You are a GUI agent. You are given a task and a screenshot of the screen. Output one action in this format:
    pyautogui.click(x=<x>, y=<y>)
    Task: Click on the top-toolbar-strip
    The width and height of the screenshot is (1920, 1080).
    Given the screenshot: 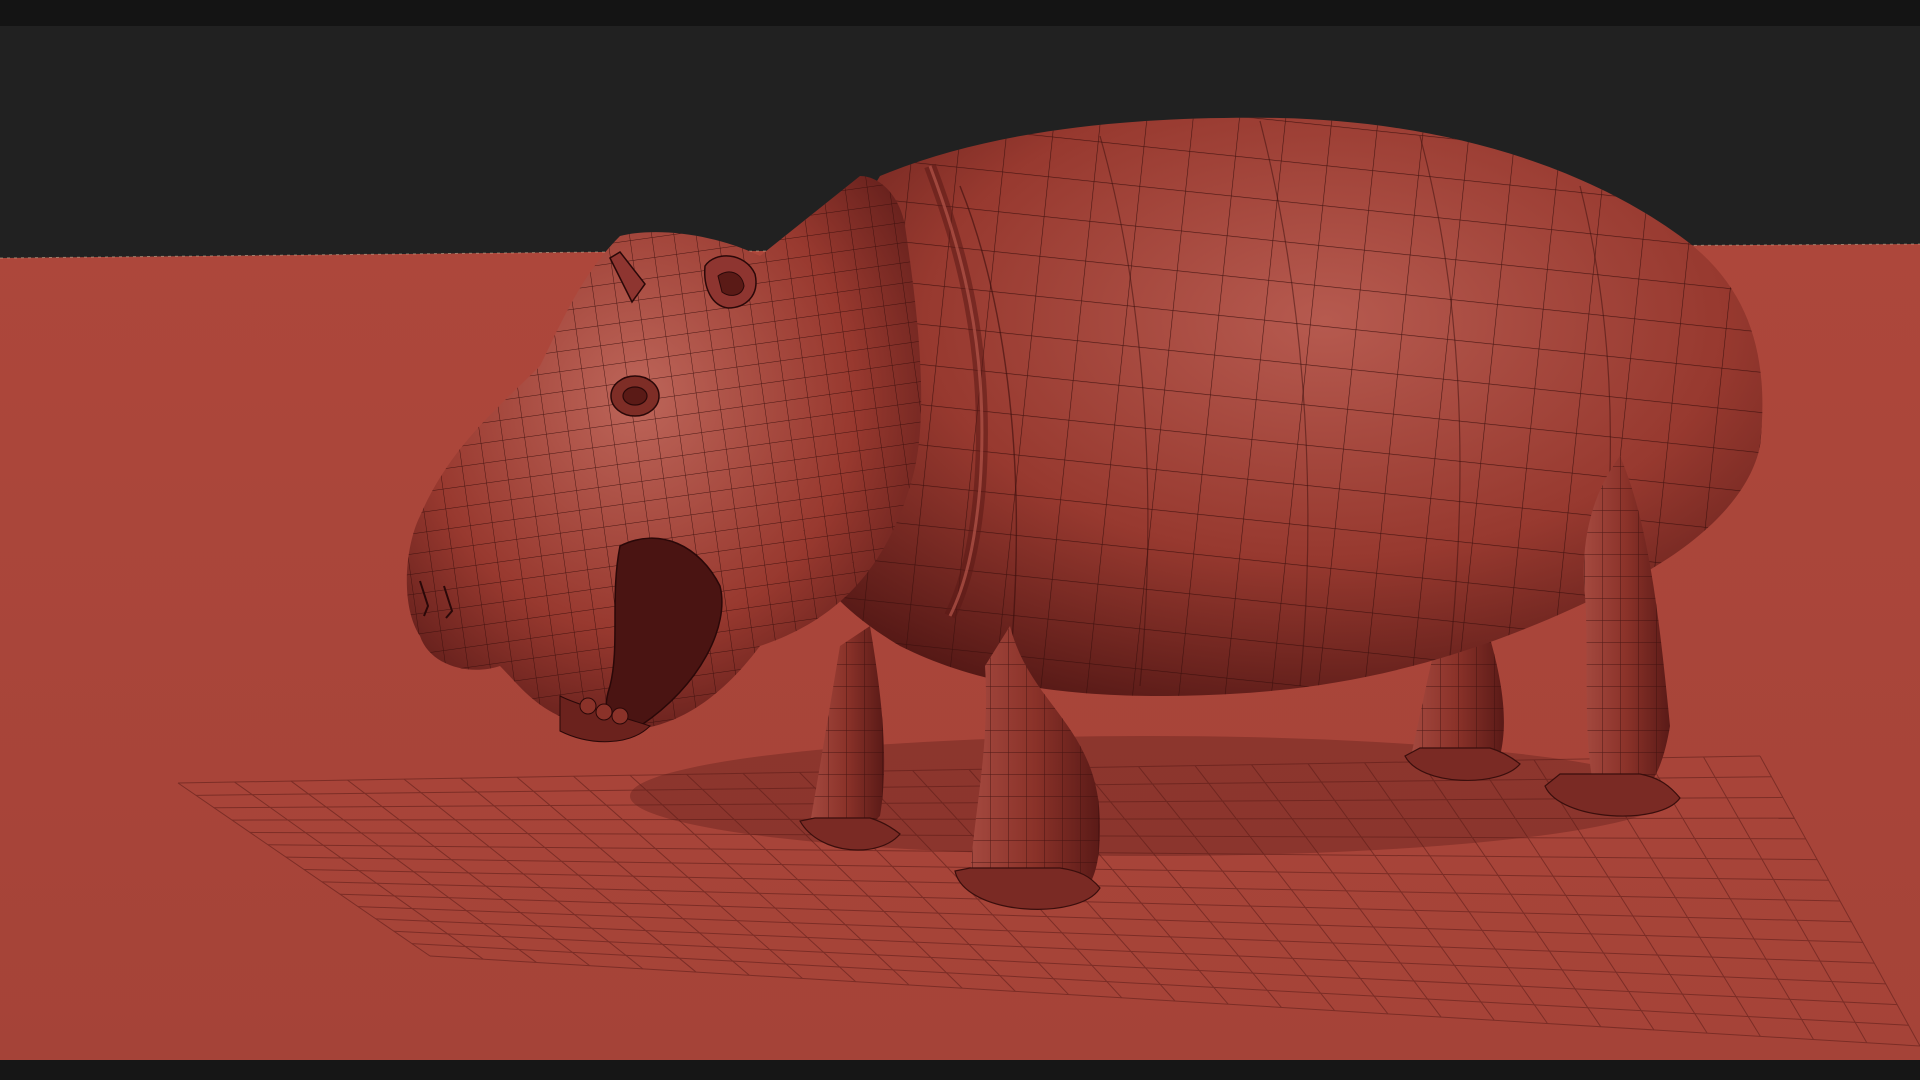 What is the action you would take?
    pyautogui.click(x=960, y=13)
    